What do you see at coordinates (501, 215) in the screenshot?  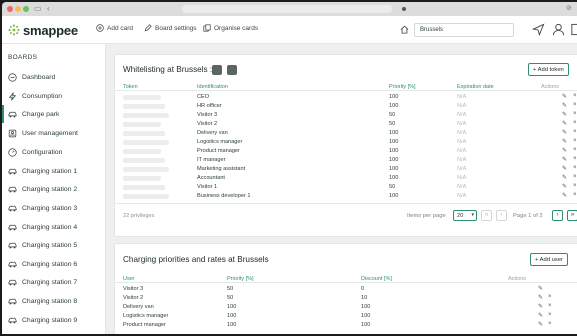 I see `prev-page-button: ‹` at bounding box center [501, 215].